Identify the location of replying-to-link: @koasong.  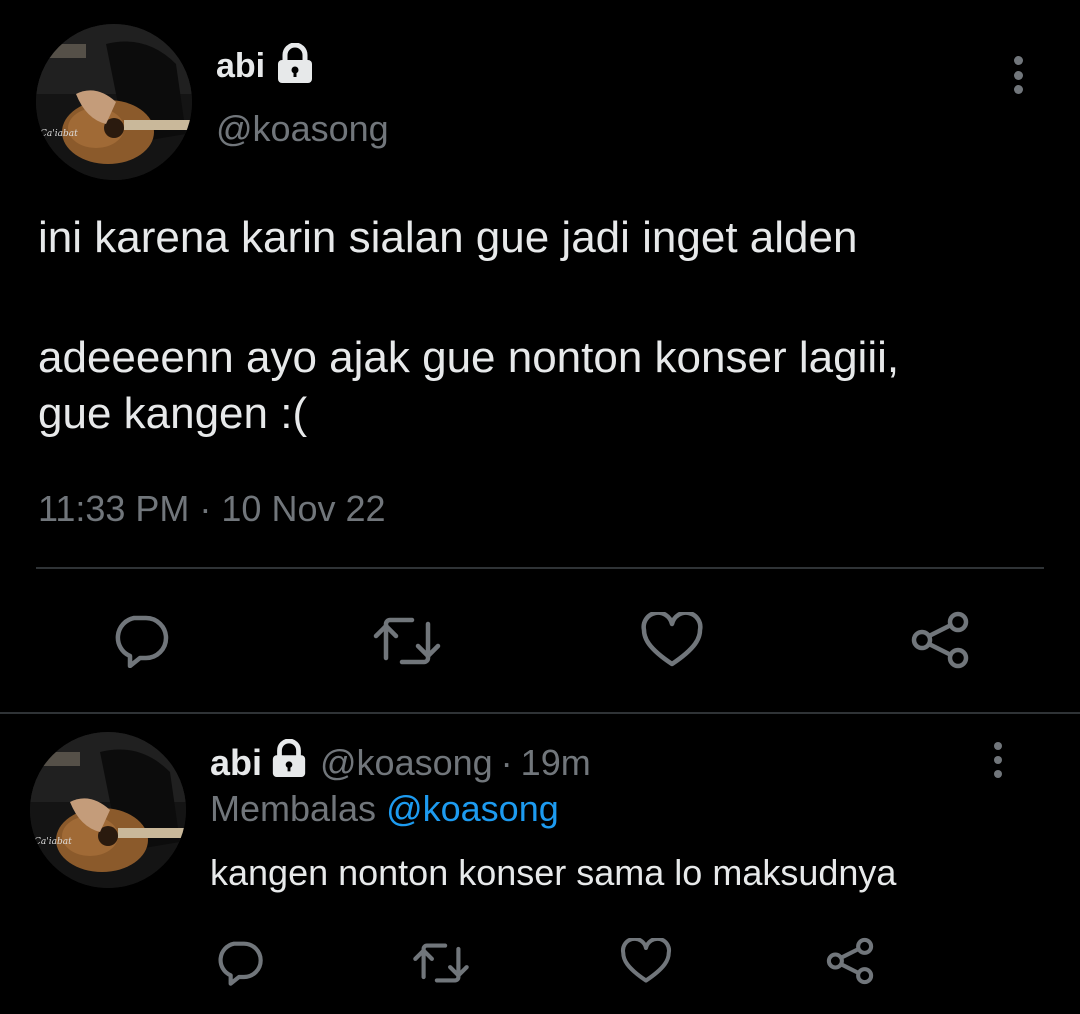
(472, 808).